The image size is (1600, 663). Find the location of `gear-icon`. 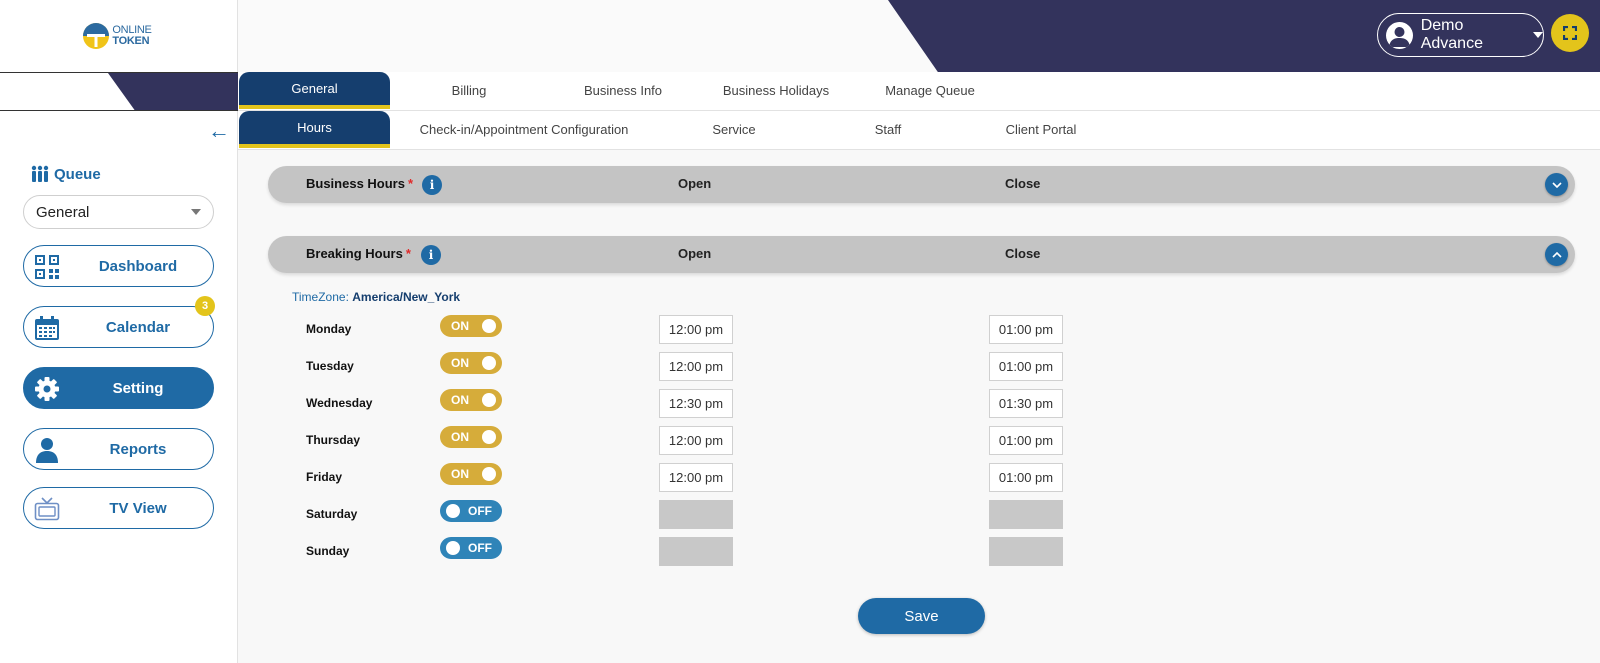

gear-icon is located at coordinates (47, 389).